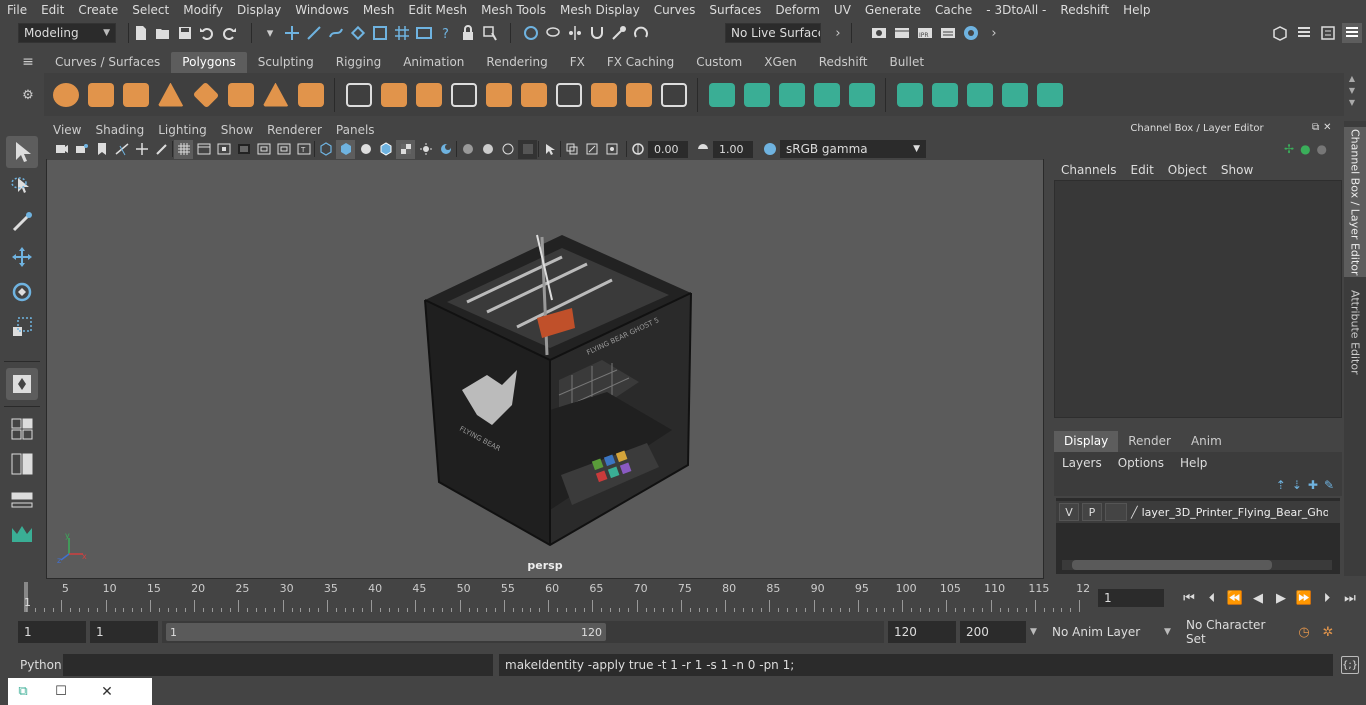 The height and width of the screenshot is (705, 1366). Describe the element at coordinates (65, 94) in the screenshot. I see `sphere-icon` at that location.